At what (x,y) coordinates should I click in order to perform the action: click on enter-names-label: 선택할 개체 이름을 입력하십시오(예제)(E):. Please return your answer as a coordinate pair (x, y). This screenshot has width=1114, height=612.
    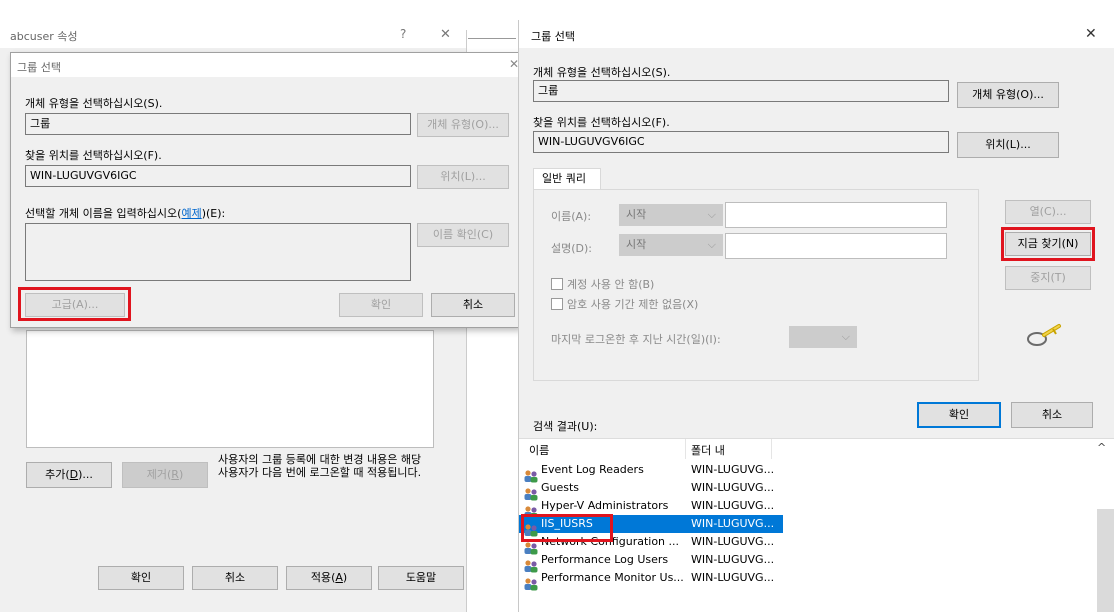
    Looking at the image, I should click on (125, 213).